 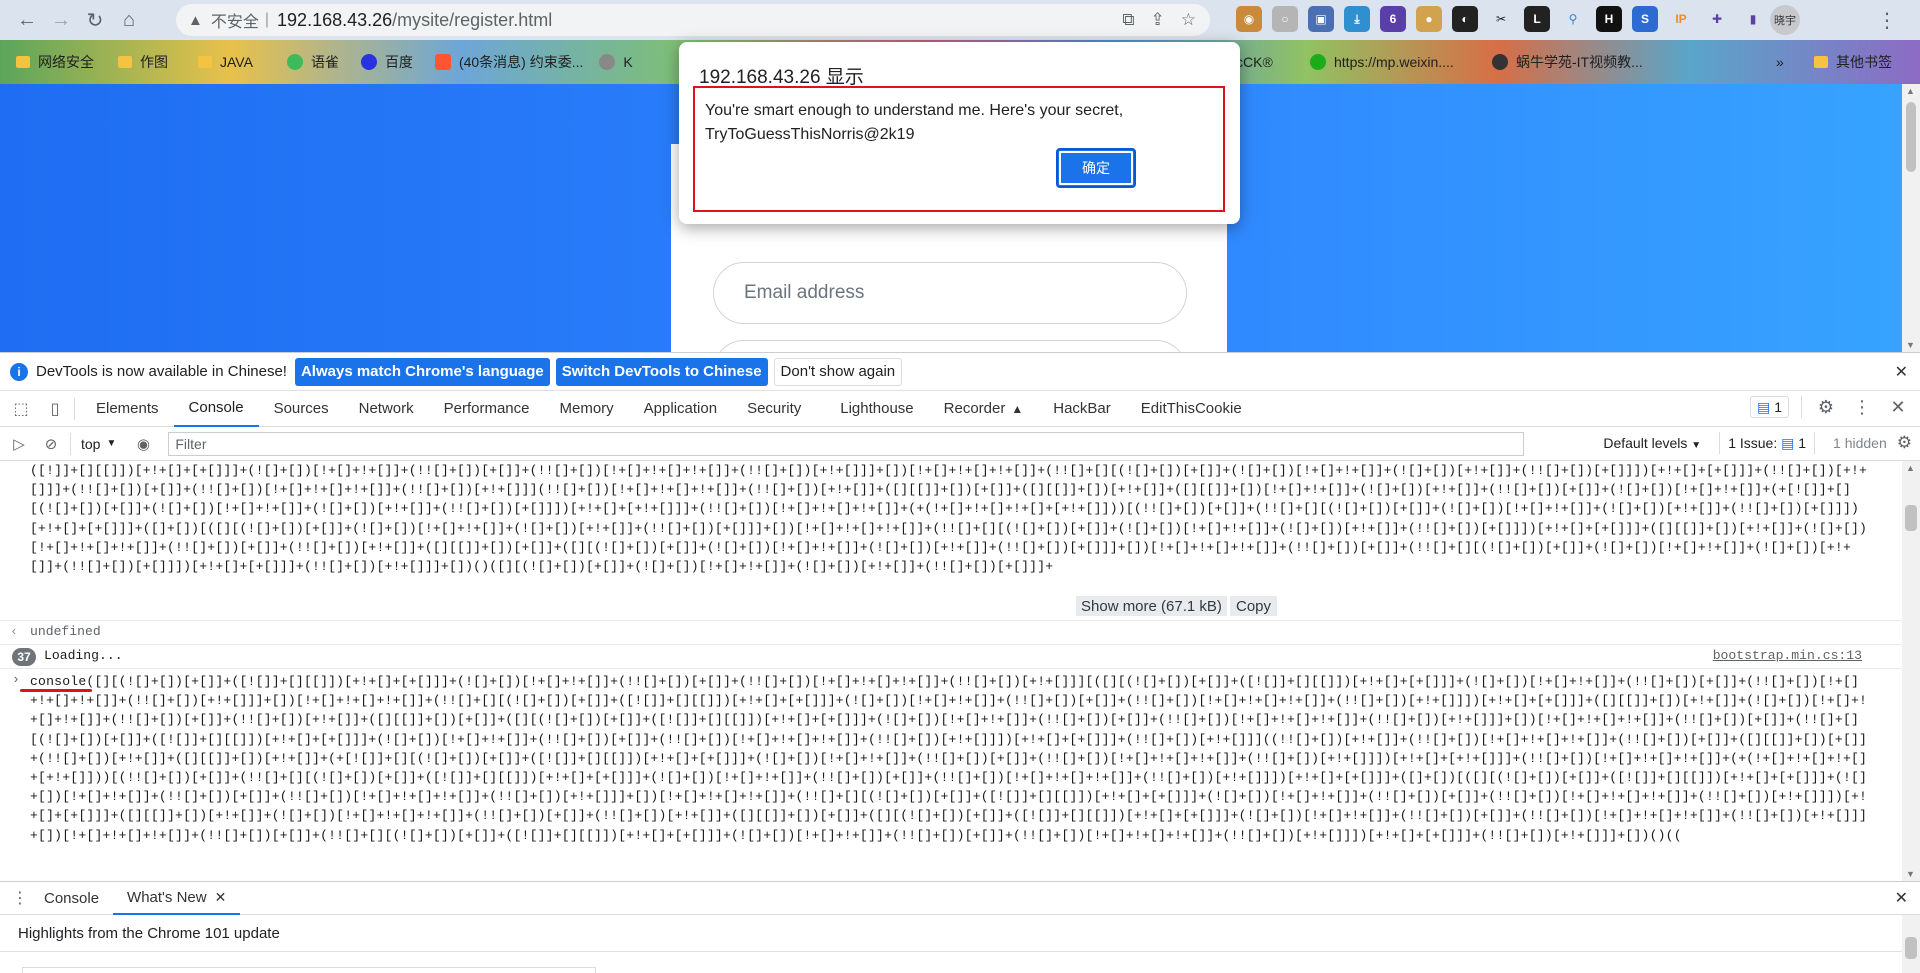 I want to click on bookmark-item: JAVA, so click(x=225, y=62).